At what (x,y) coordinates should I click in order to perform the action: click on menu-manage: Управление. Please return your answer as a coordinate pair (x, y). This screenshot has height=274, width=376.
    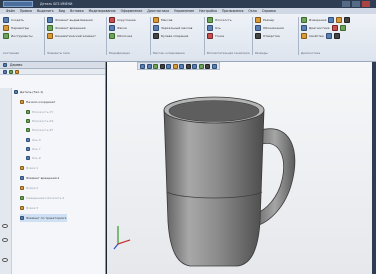
    Looking at the image, I should click on (184, 11).